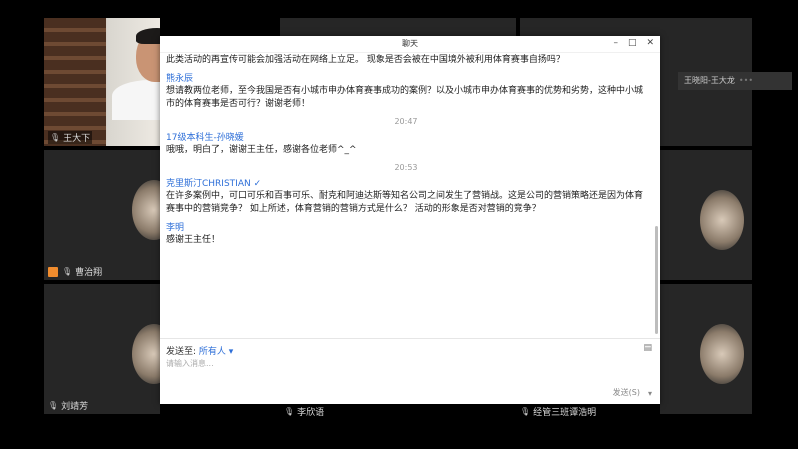 The height and width of the screenshot is (449, 798). What do you see at coordinates (406, 182) in the screenshot?
I see `message-sender: 克里斯汀CHRISTIAN ✓` at bounding box center [406, 182].